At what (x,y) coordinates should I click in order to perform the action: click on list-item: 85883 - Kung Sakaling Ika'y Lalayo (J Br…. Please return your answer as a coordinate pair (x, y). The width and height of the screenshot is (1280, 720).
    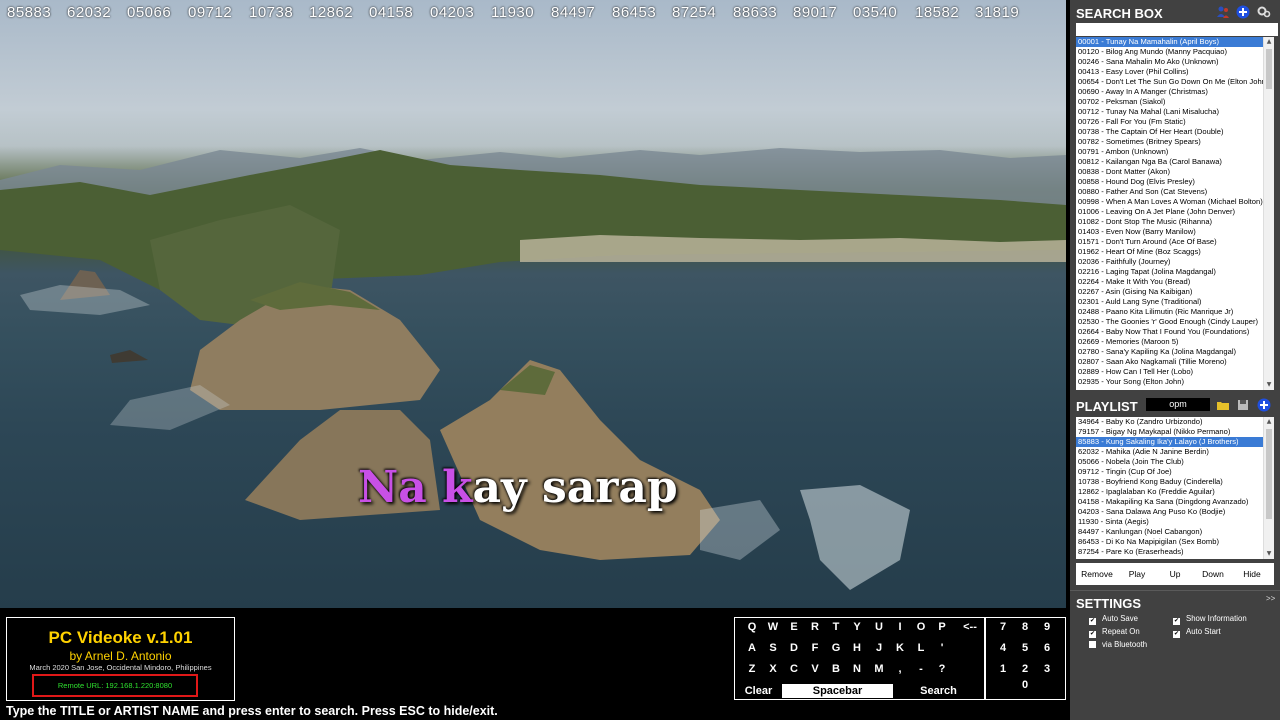
    Looking at the image, I should click on (1175, 442).